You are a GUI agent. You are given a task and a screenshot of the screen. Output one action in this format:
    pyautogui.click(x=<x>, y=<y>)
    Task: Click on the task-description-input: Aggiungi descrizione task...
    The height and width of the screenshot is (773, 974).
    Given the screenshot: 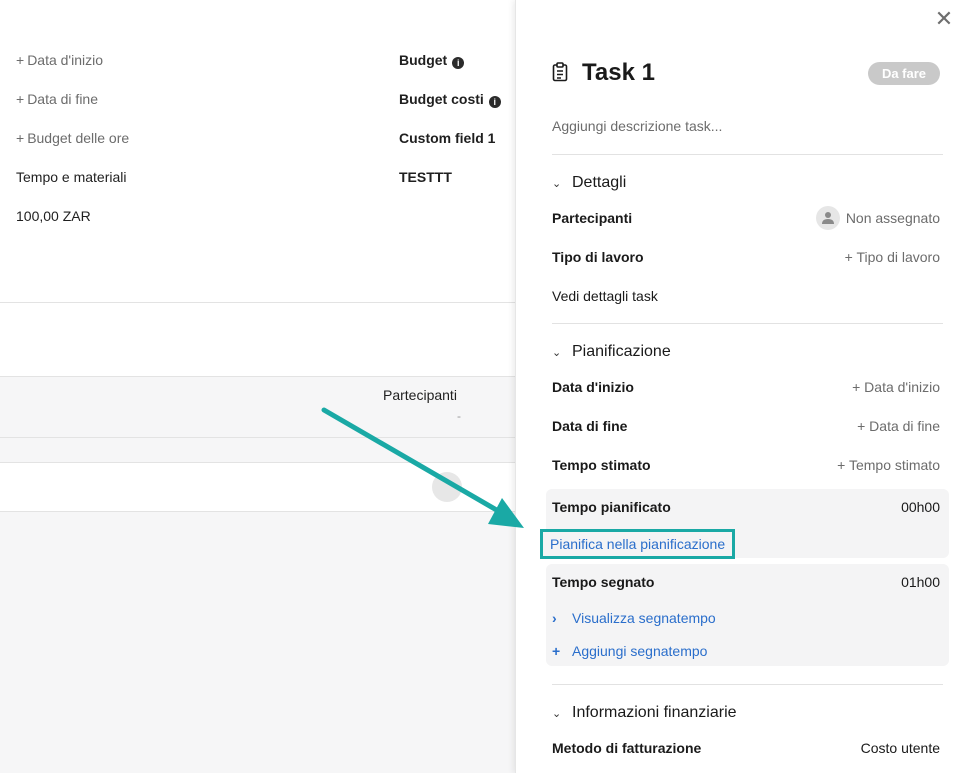 What is the action you would take?
    pyautogui.click(x=637, y=126)
    